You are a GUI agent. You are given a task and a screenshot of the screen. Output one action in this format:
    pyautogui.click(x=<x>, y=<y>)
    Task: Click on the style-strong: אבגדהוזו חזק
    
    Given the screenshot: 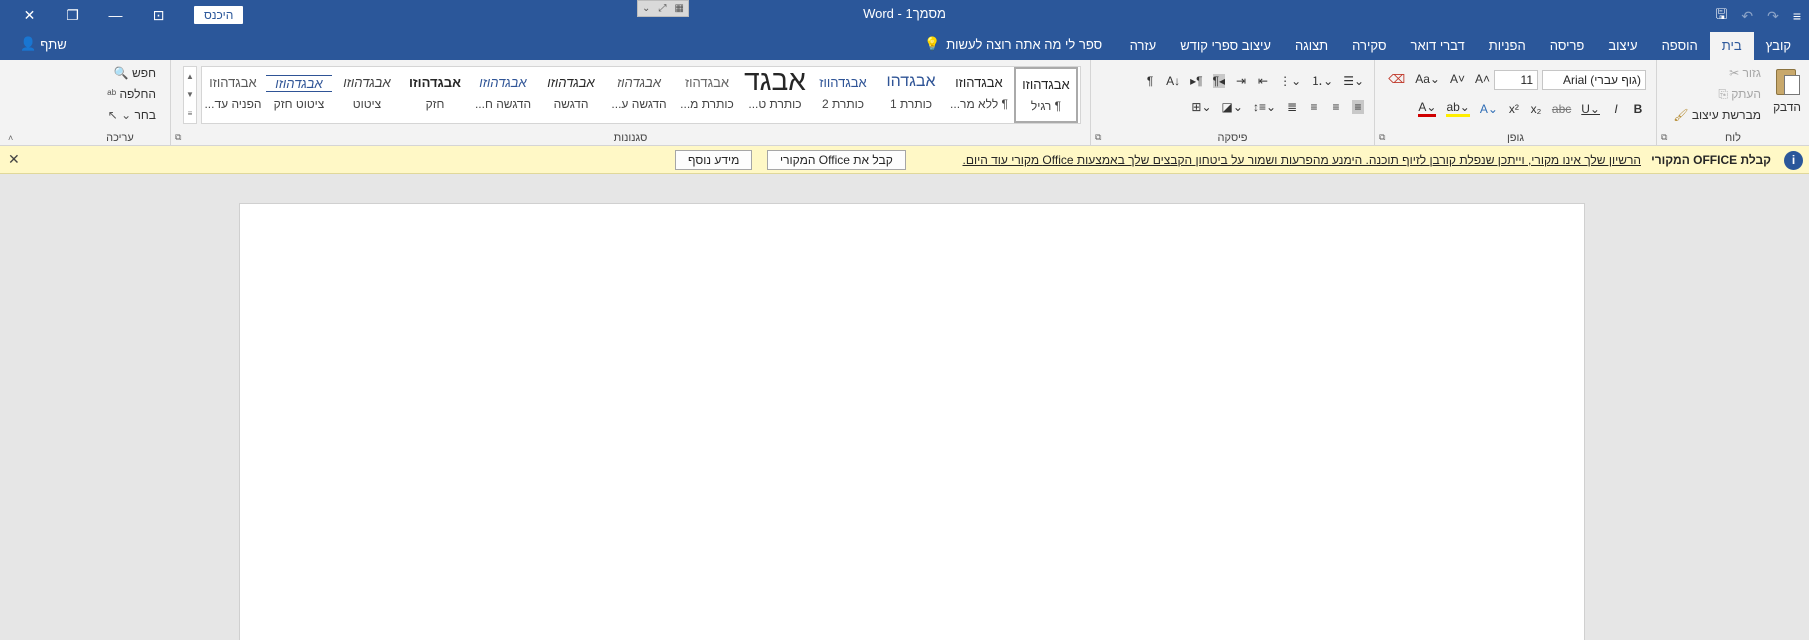 What is the action you would take?
    pyautogui.click(x=435, y=95)
    